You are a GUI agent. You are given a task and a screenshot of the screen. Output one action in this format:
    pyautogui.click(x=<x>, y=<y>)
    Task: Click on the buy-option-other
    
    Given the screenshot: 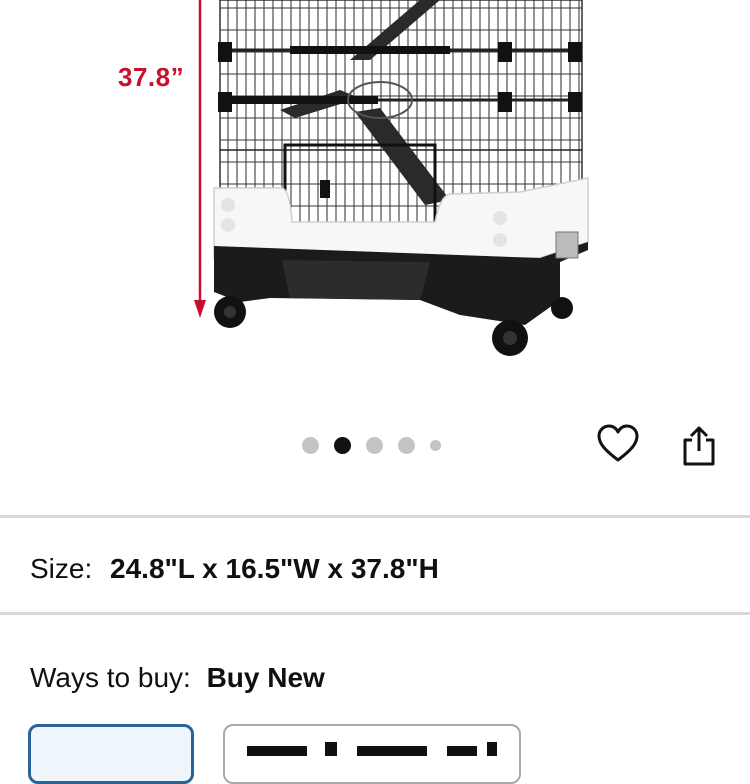 What is the action you would take?
    pyautogui.click(x=372, y=754)
    